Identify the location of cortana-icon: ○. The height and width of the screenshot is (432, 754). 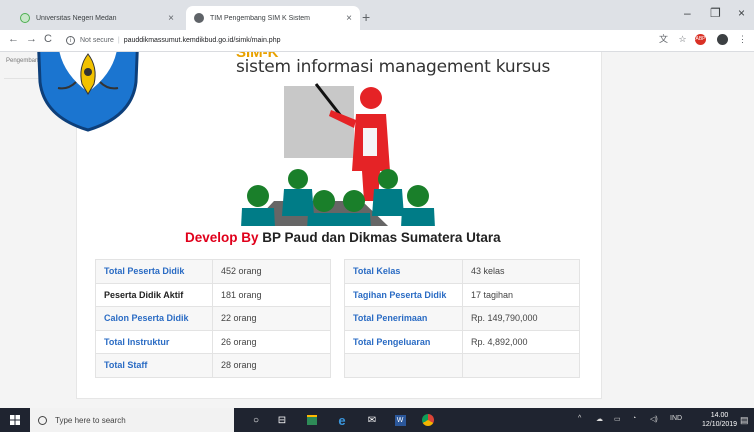
(256, 420).